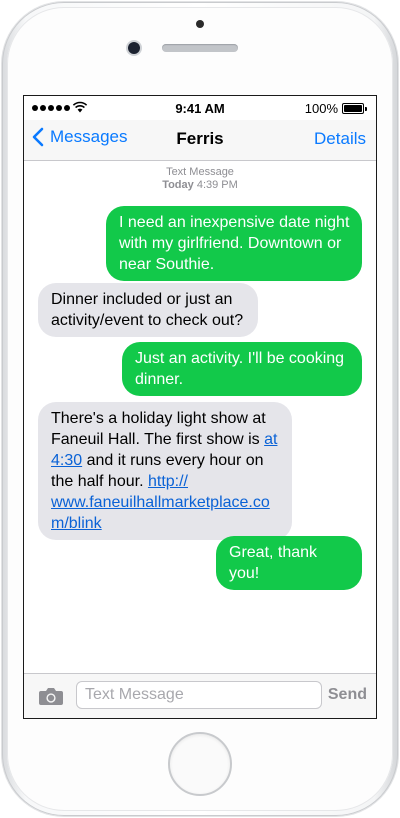 The height and width of the screenshot is (818, 400). Describe the element at coordinates (158, 418) in the screenshot. I see `message-line: There's a holiday light show at` at that location.